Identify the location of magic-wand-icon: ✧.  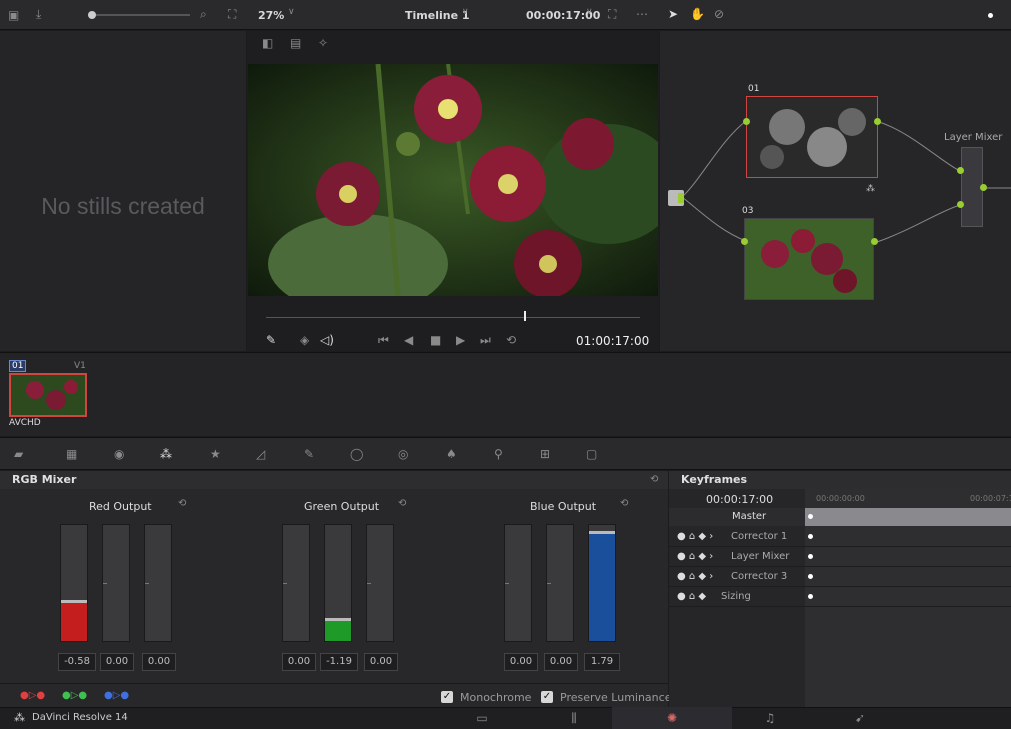
(323, 43).